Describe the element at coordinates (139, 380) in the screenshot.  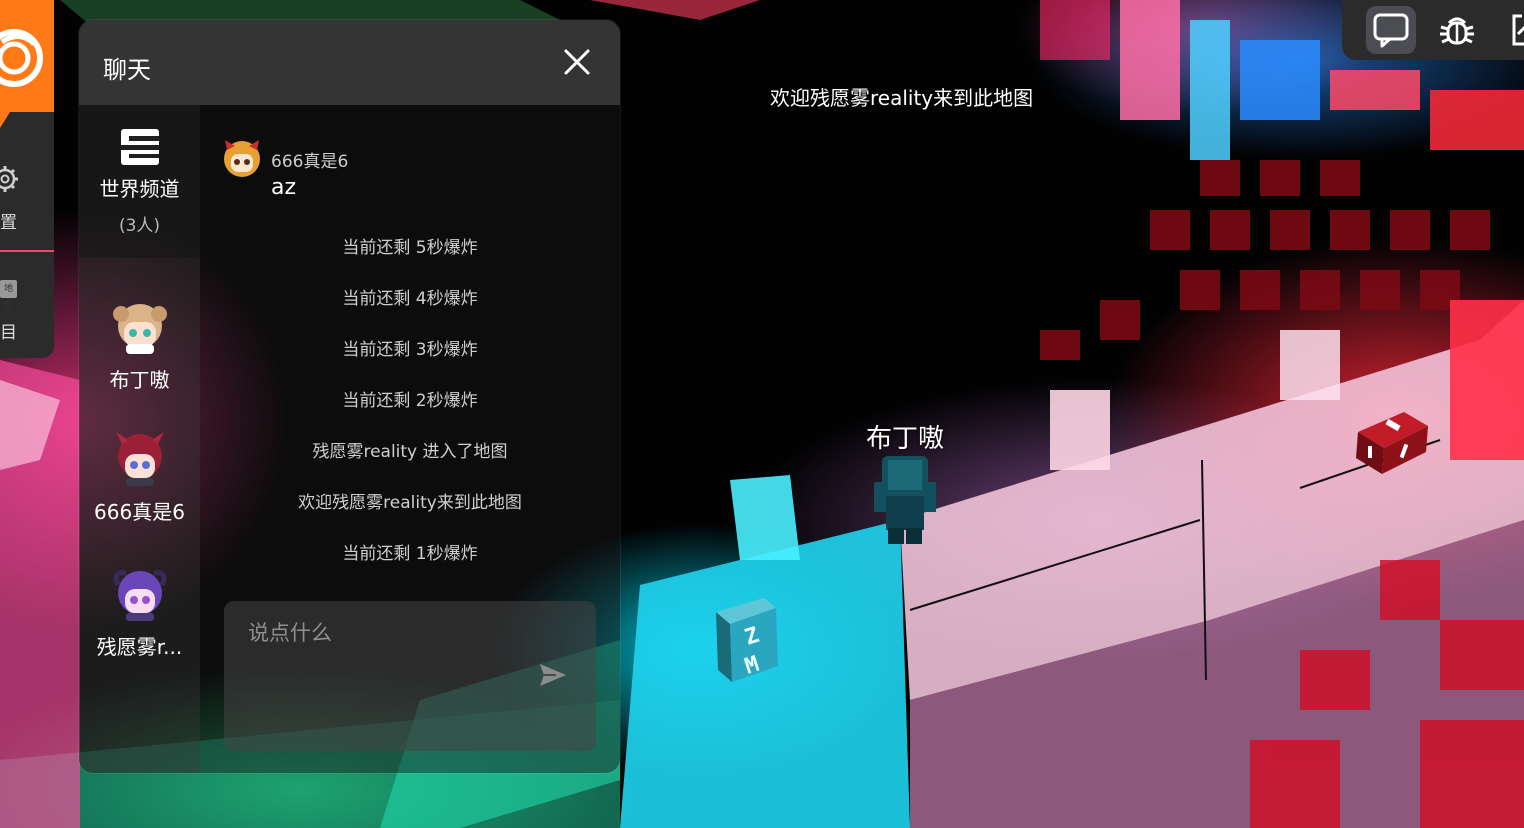
I see `user-name: 布丁嗷` at that location.